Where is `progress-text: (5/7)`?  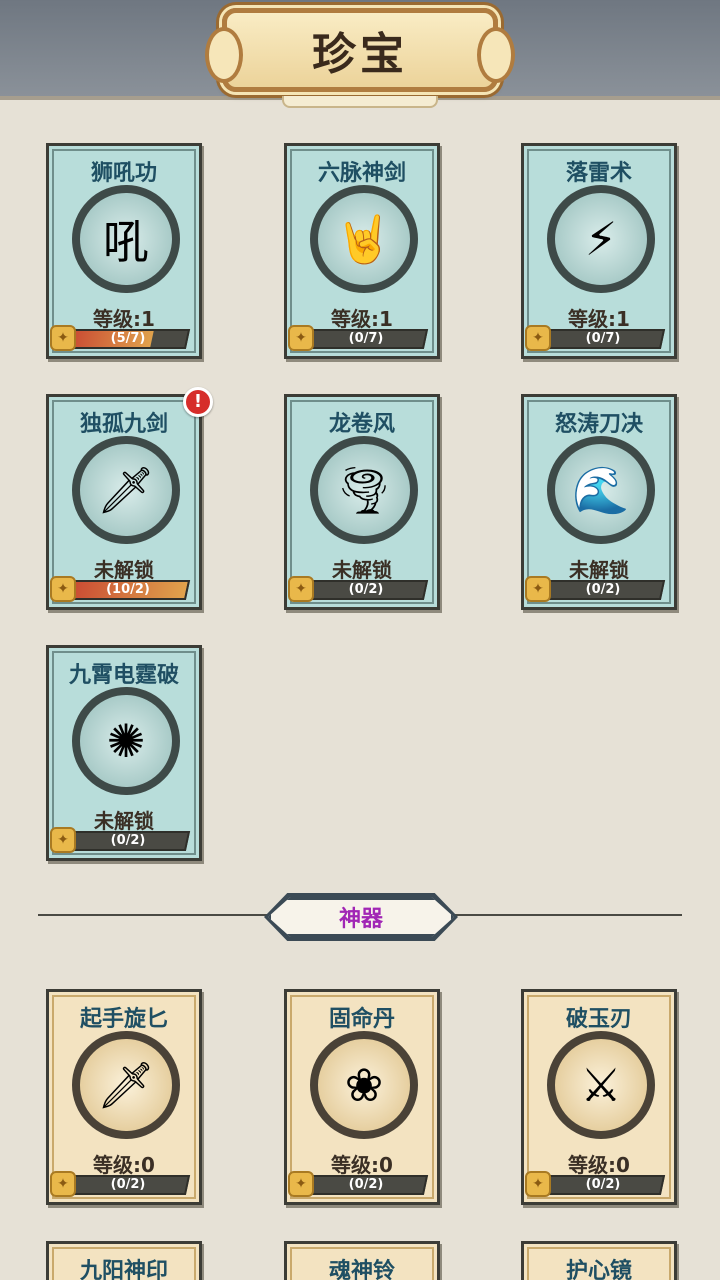
progress-text: (5/7) is located at coordinates (128, 338).